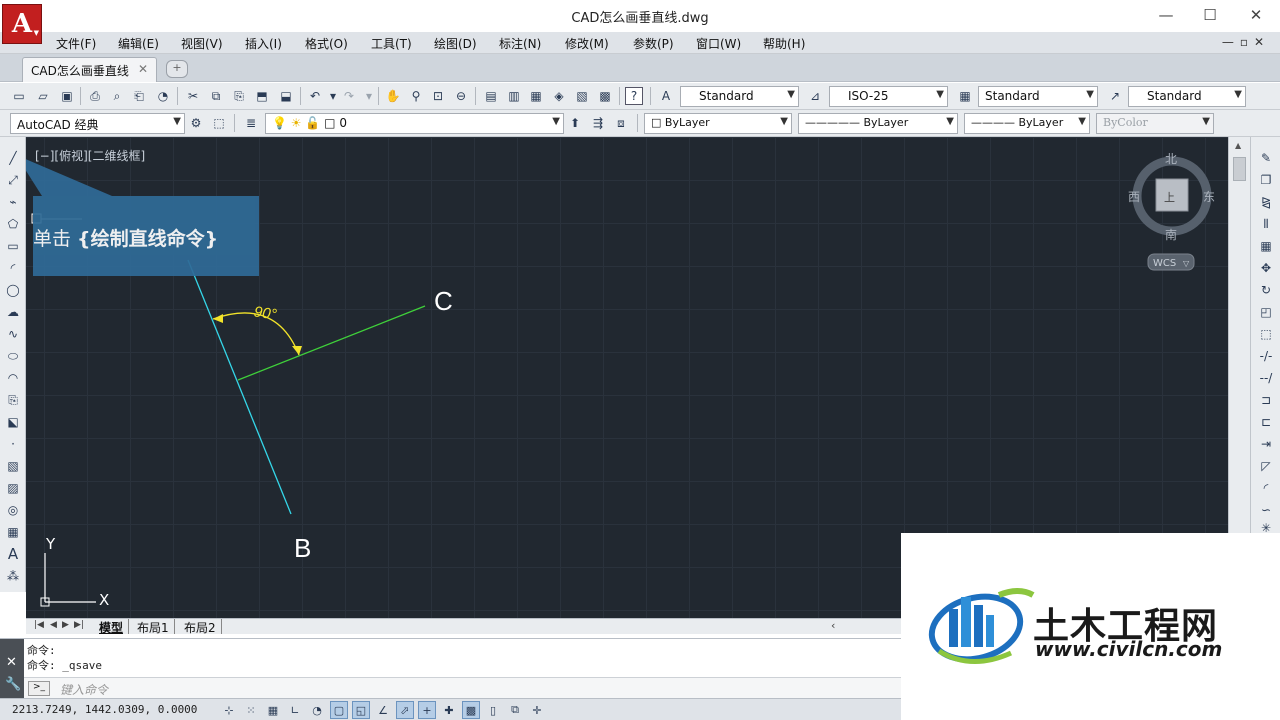  I want to click on workspace-select: AutoCAD 经典 ▼, so click(97, 123).